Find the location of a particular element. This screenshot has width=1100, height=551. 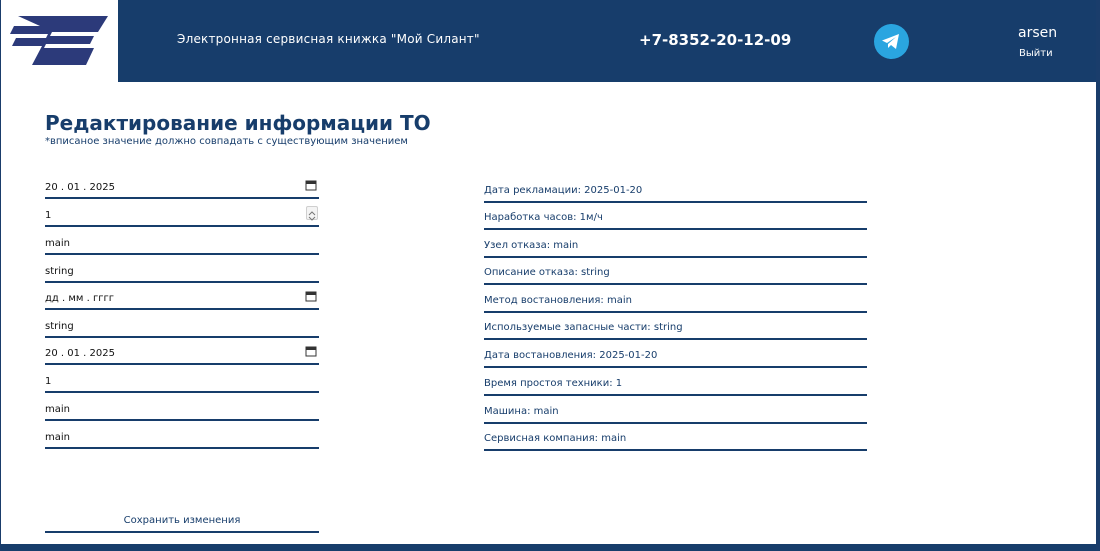

claim-date-field is located at coordinates (182, 188).